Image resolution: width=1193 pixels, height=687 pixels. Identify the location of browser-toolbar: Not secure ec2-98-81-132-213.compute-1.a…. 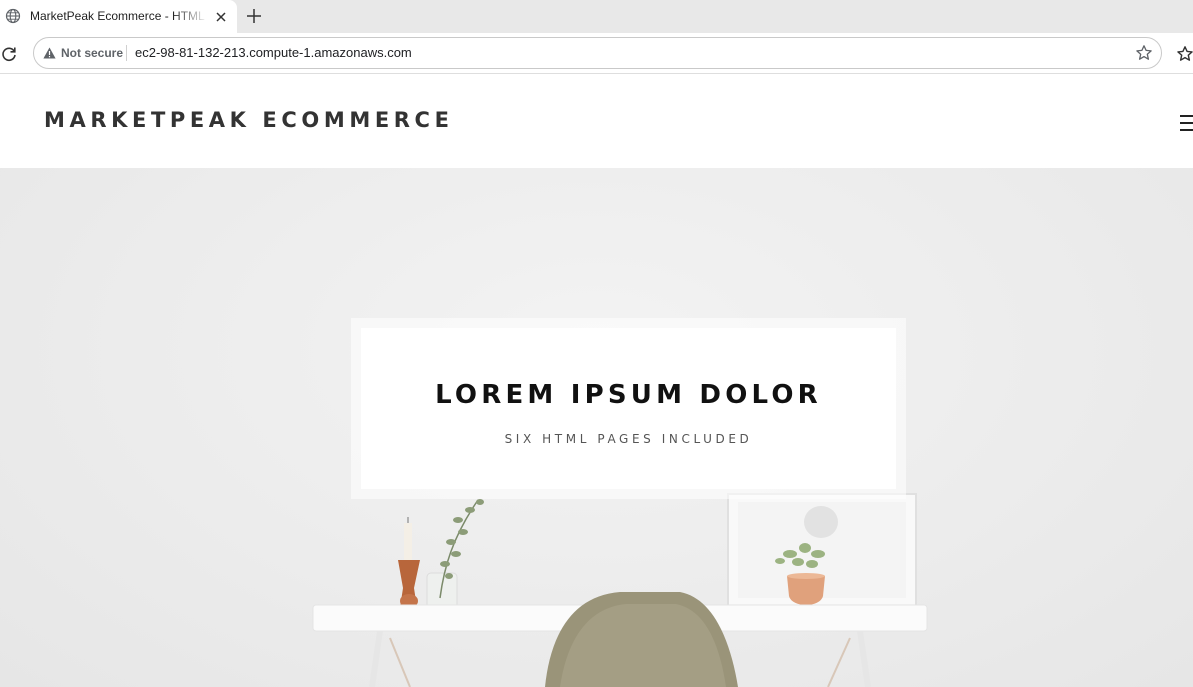
(596, 53).